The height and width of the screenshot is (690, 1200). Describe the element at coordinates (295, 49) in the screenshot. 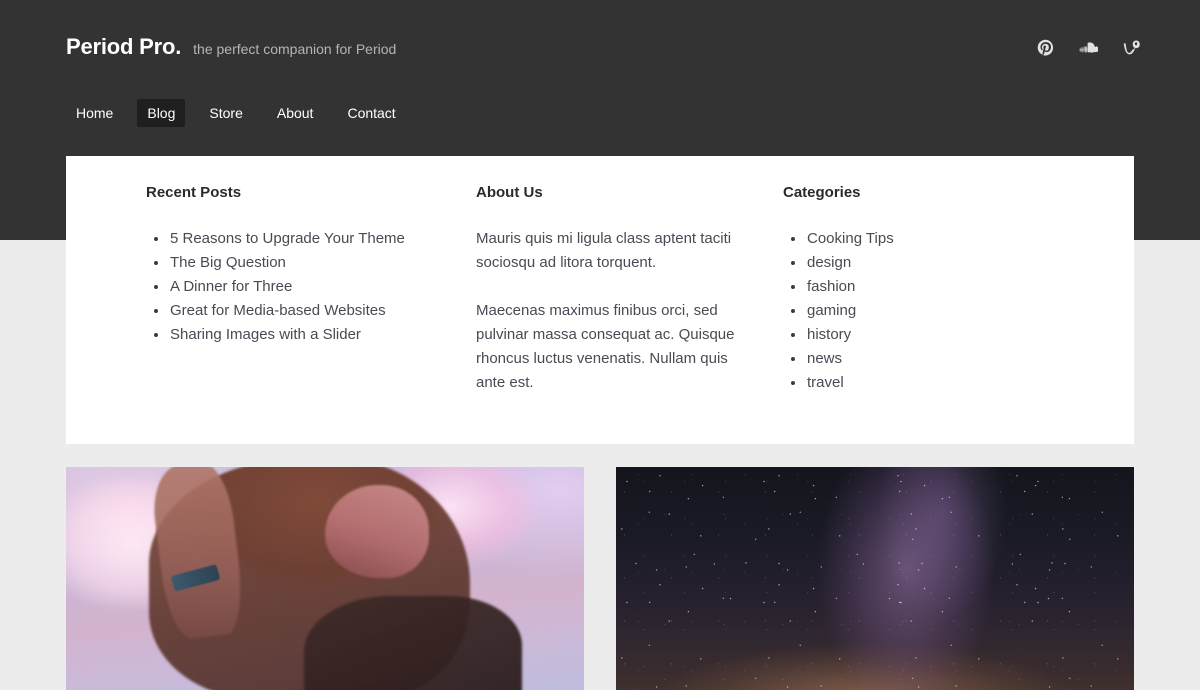

I see `site-tagline: the perfect companion for Period` at that location.